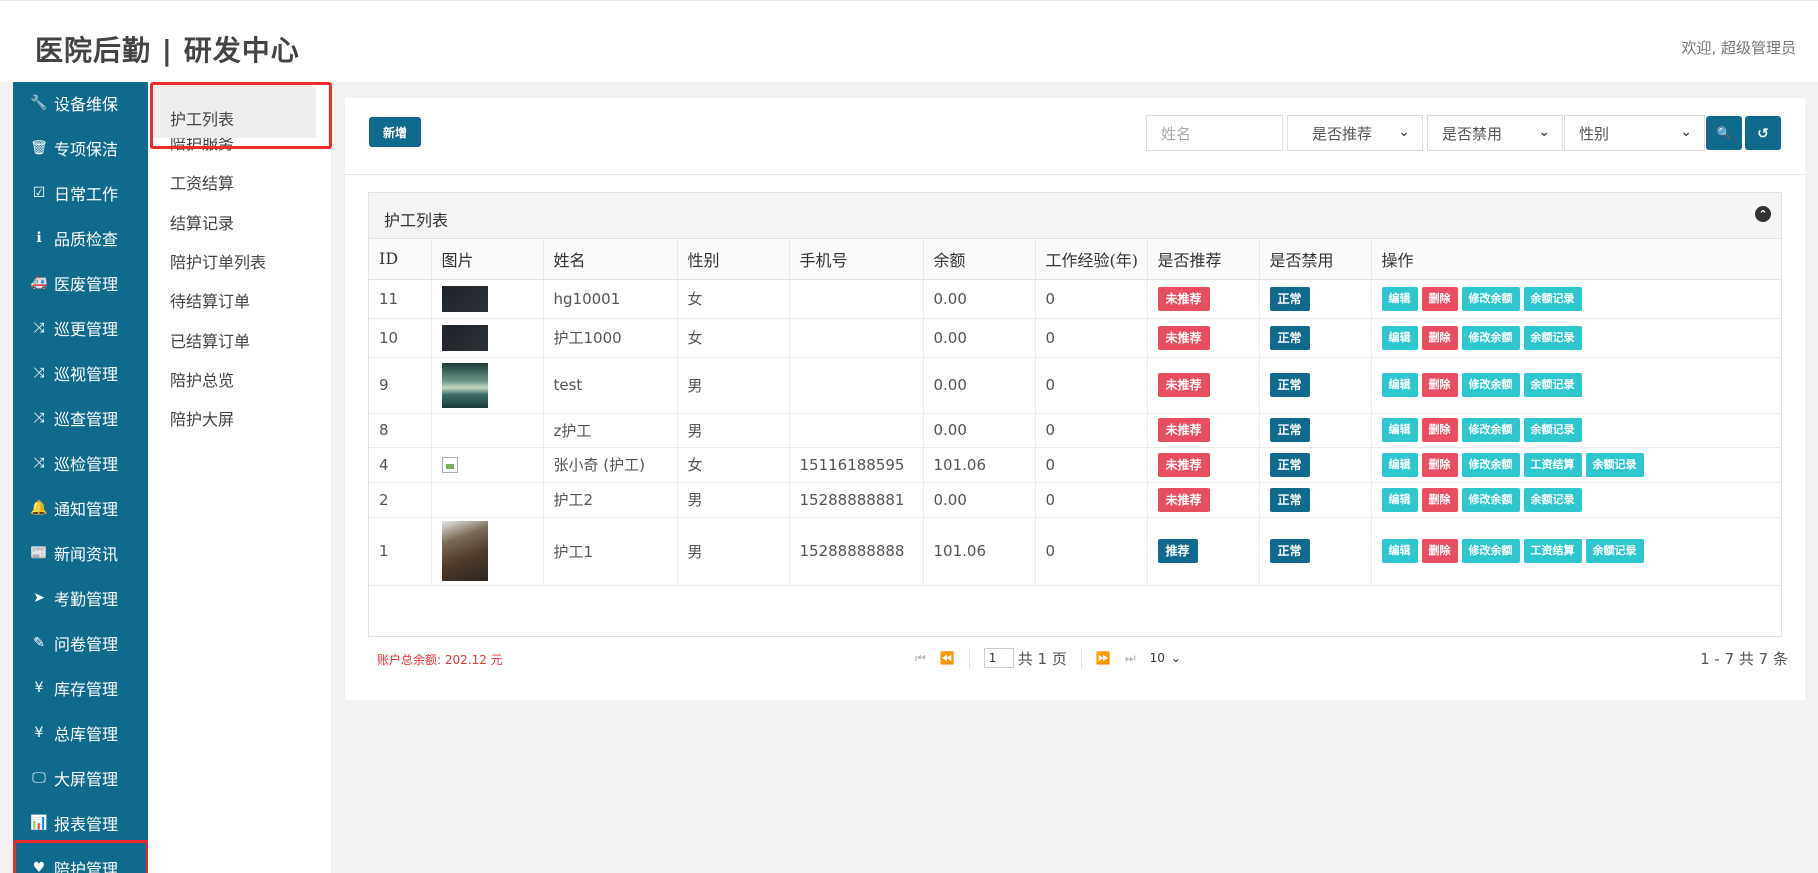  What do you see at coordinates (1763, 133) in the screenshot?
I see `reset-button: ↺` at bounding box center [1763, 133].